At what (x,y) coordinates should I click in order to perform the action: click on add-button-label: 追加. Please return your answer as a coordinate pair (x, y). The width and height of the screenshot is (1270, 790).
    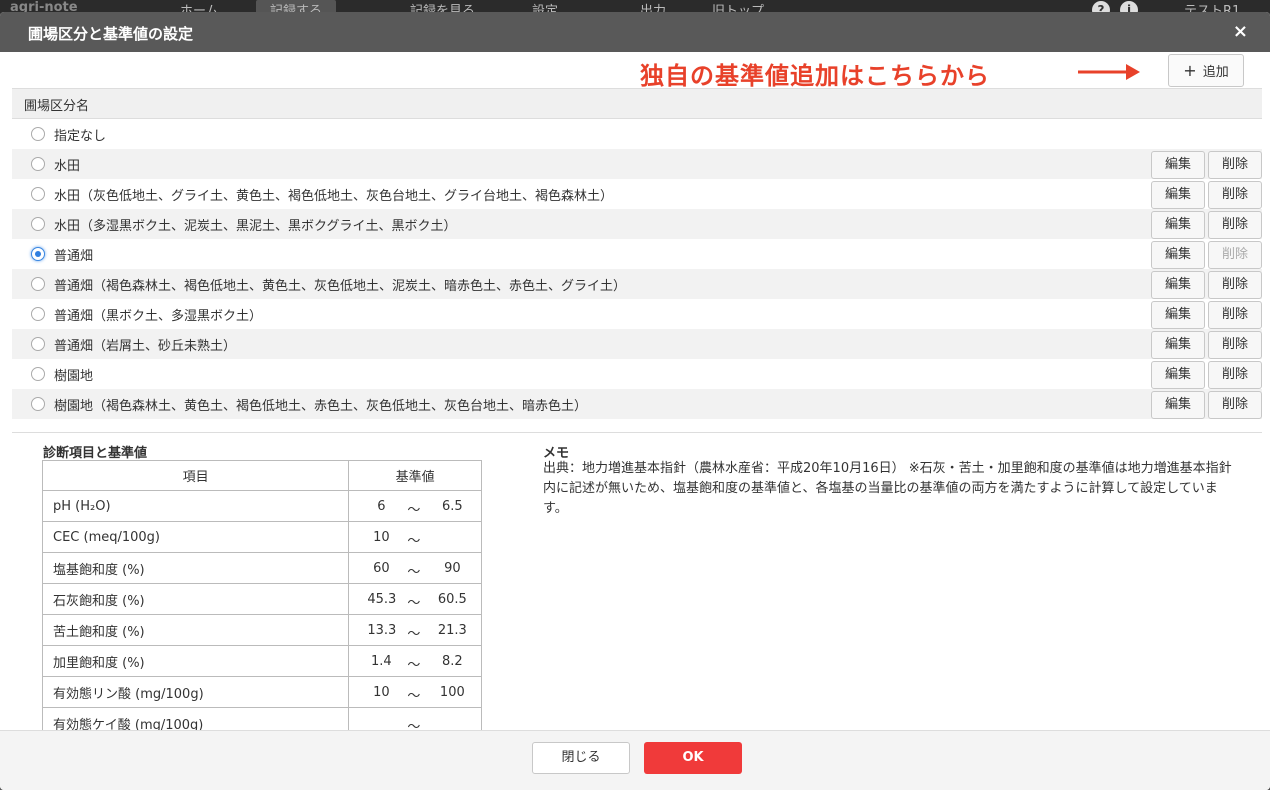
    Looking at the image, I should click on (1215, 72).